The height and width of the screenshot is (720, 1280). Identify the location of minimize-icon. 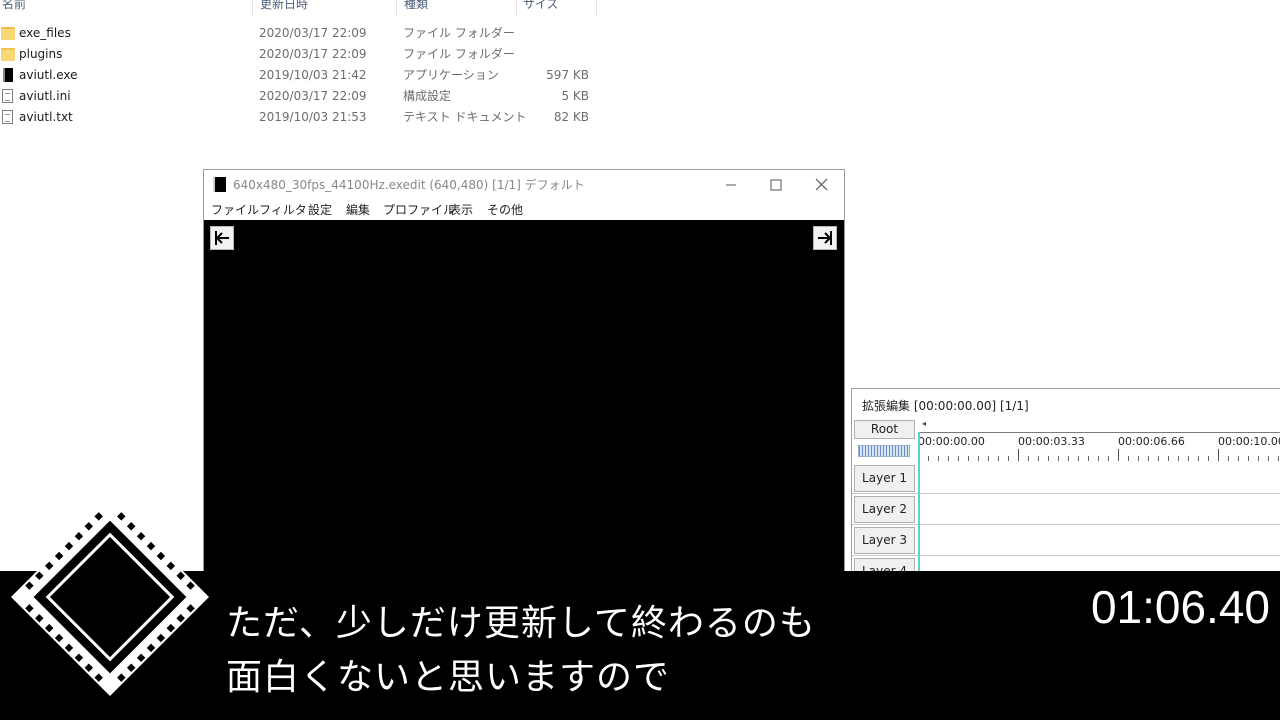
(731, 185).